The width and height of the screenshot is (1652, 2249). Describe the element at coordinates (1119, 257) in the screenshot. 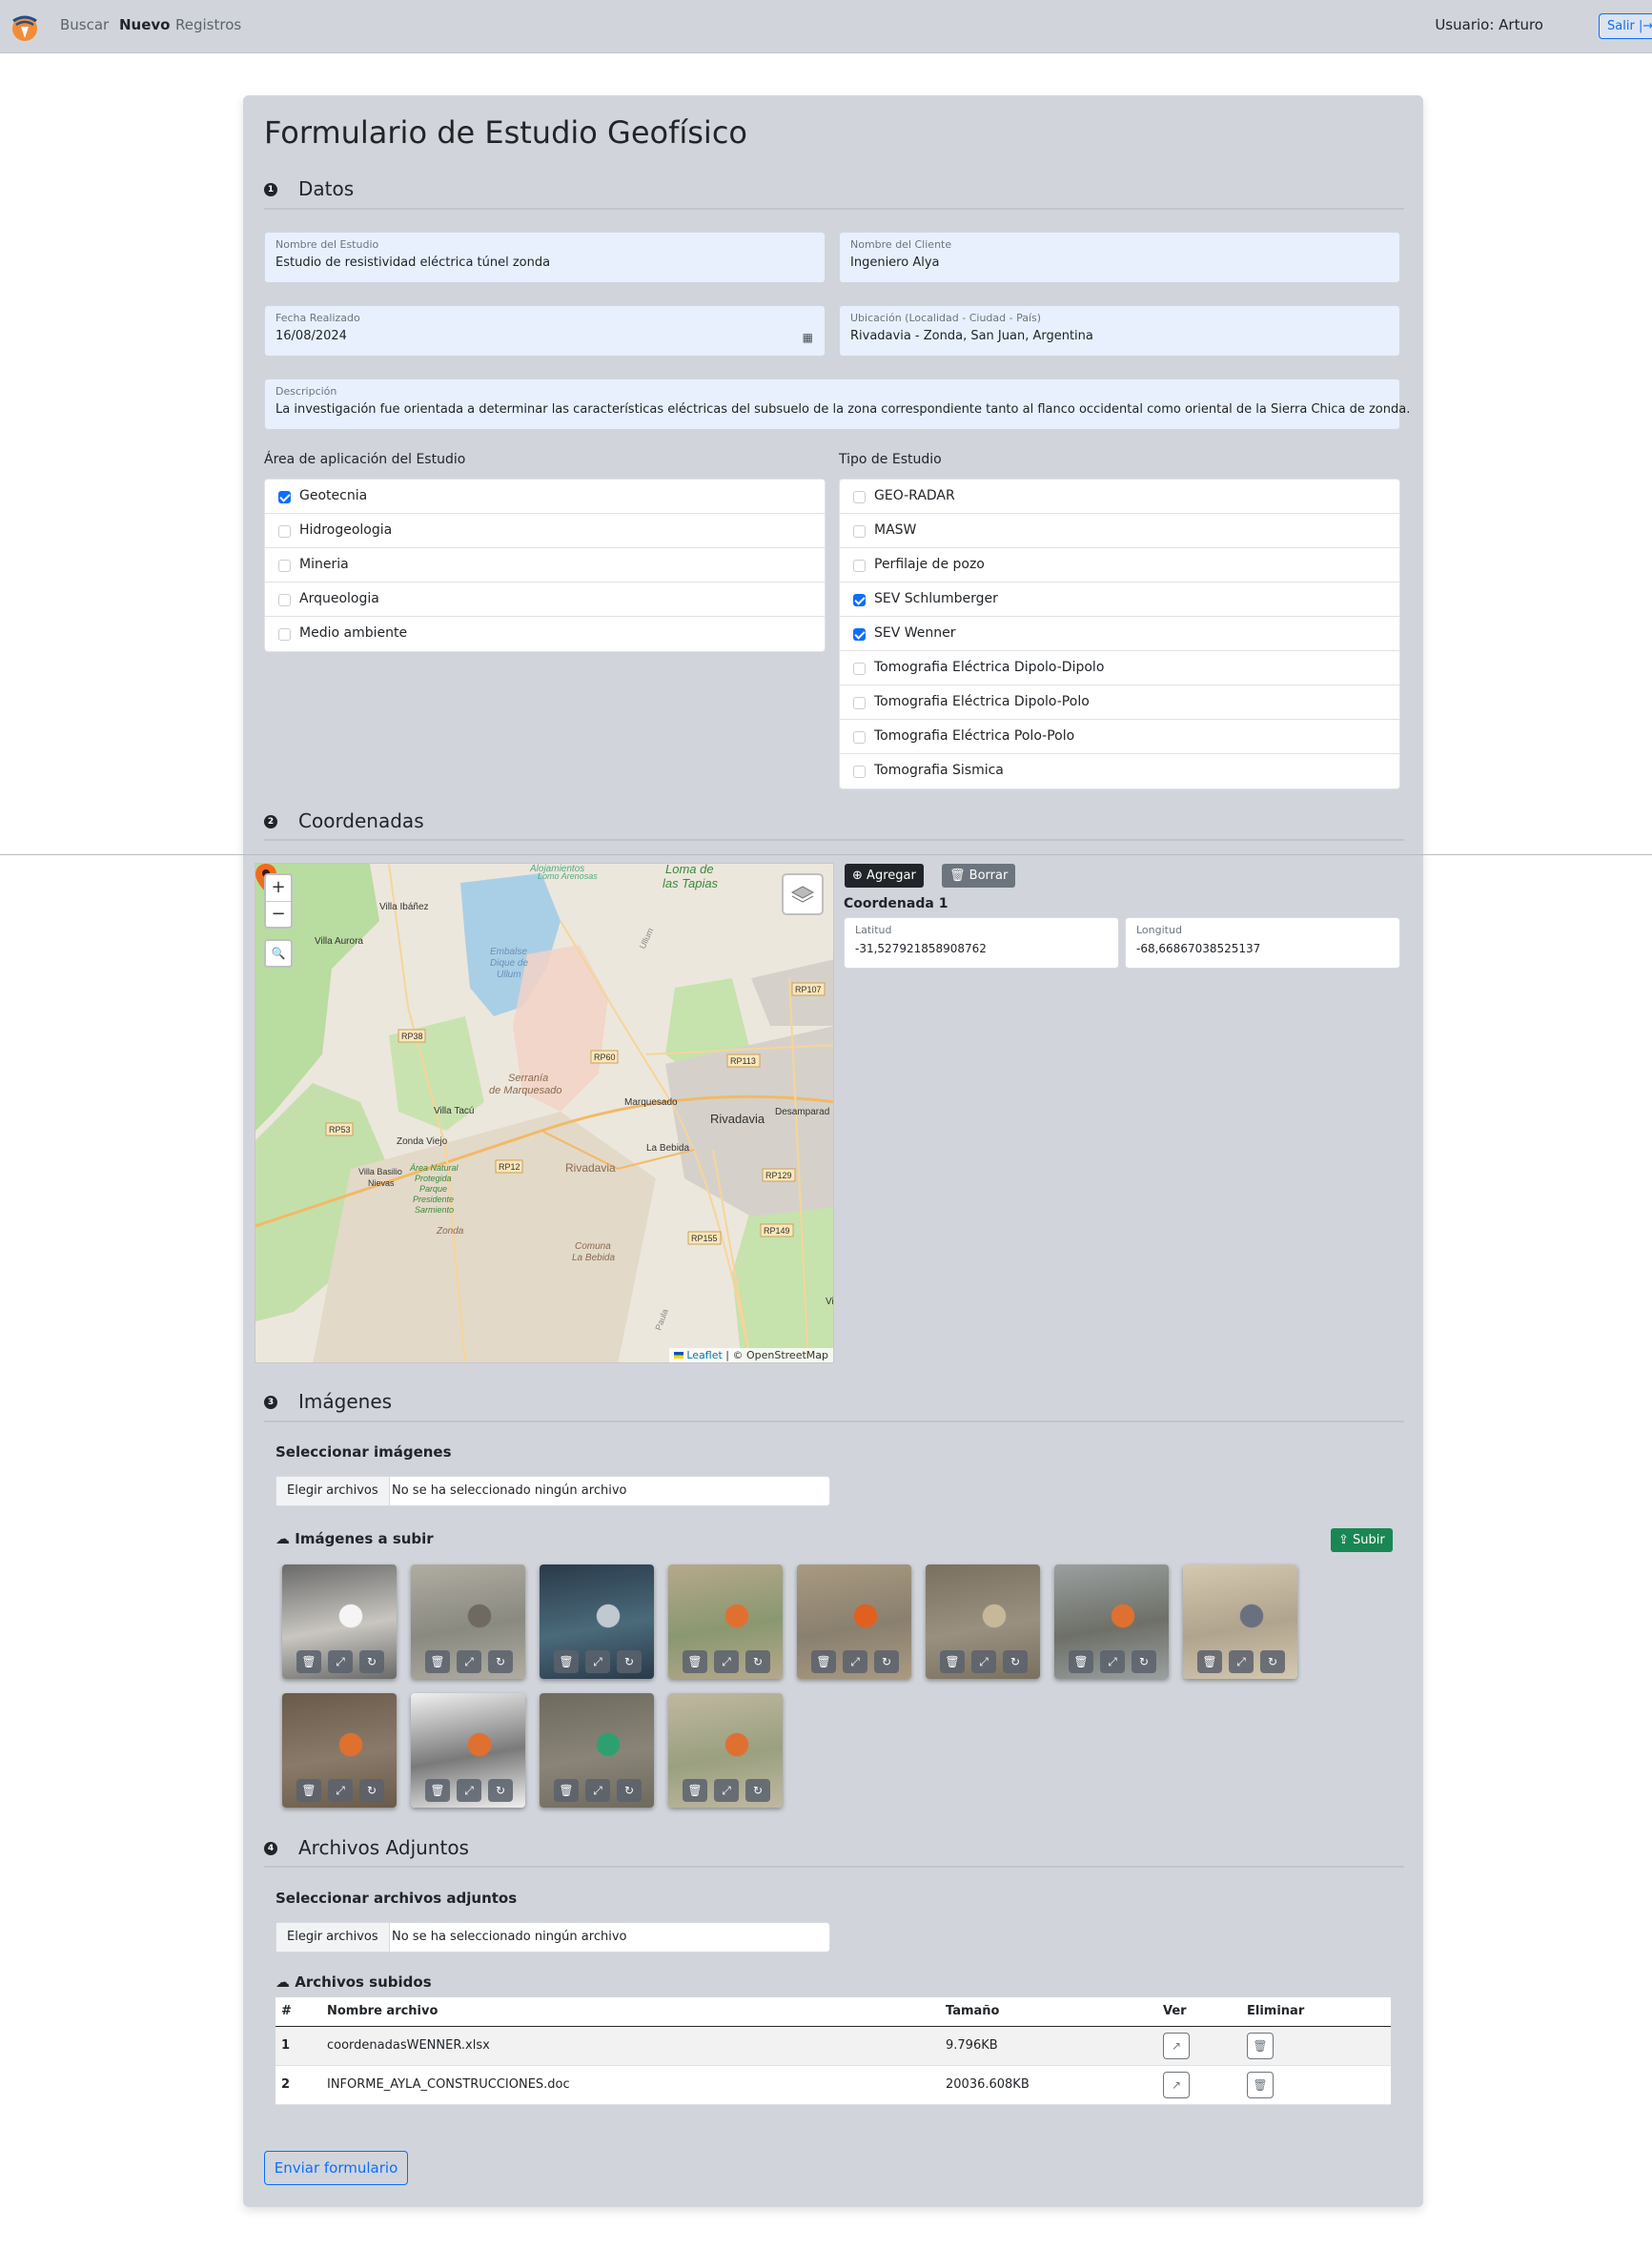

I see `client-name-field: Nombre del Cliente Ingeniero Alya` at that location.